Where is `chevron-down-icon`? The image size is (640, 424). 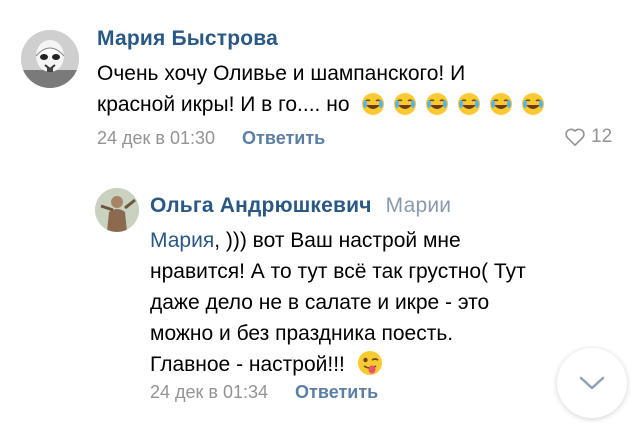 chevron-down-icon is located at coordinates (592, 383).